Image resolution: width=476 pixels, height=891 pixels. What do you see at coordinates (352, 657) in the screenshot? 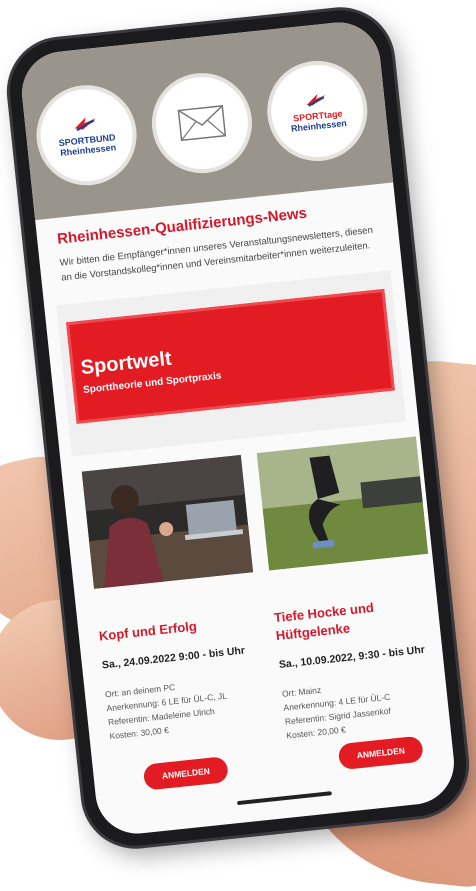
I see `course-date: Sa., 10.09.2022, 9:30 - bis Uhr` at bounding box center [352, 657].